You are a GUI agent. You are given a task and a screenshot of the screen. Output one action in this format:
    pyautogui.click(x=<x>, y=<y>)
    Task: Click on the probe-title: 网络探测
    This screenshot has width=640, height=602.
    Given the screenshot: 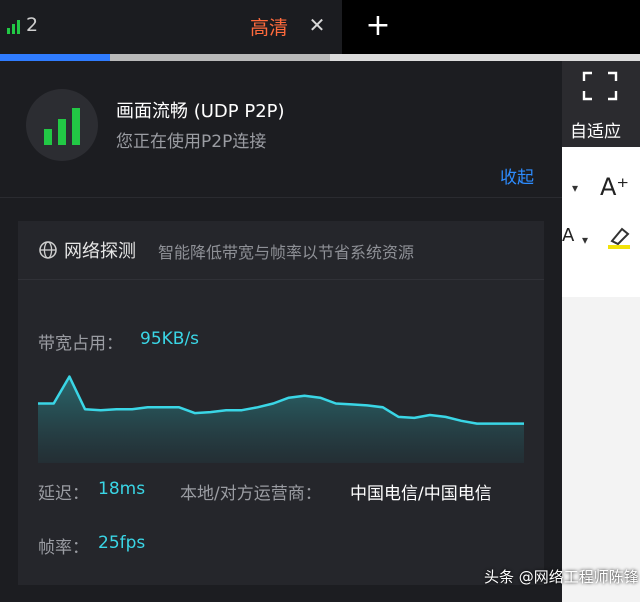 What is the action you would take?
    pyautogui.click(x=100, y=251)
    